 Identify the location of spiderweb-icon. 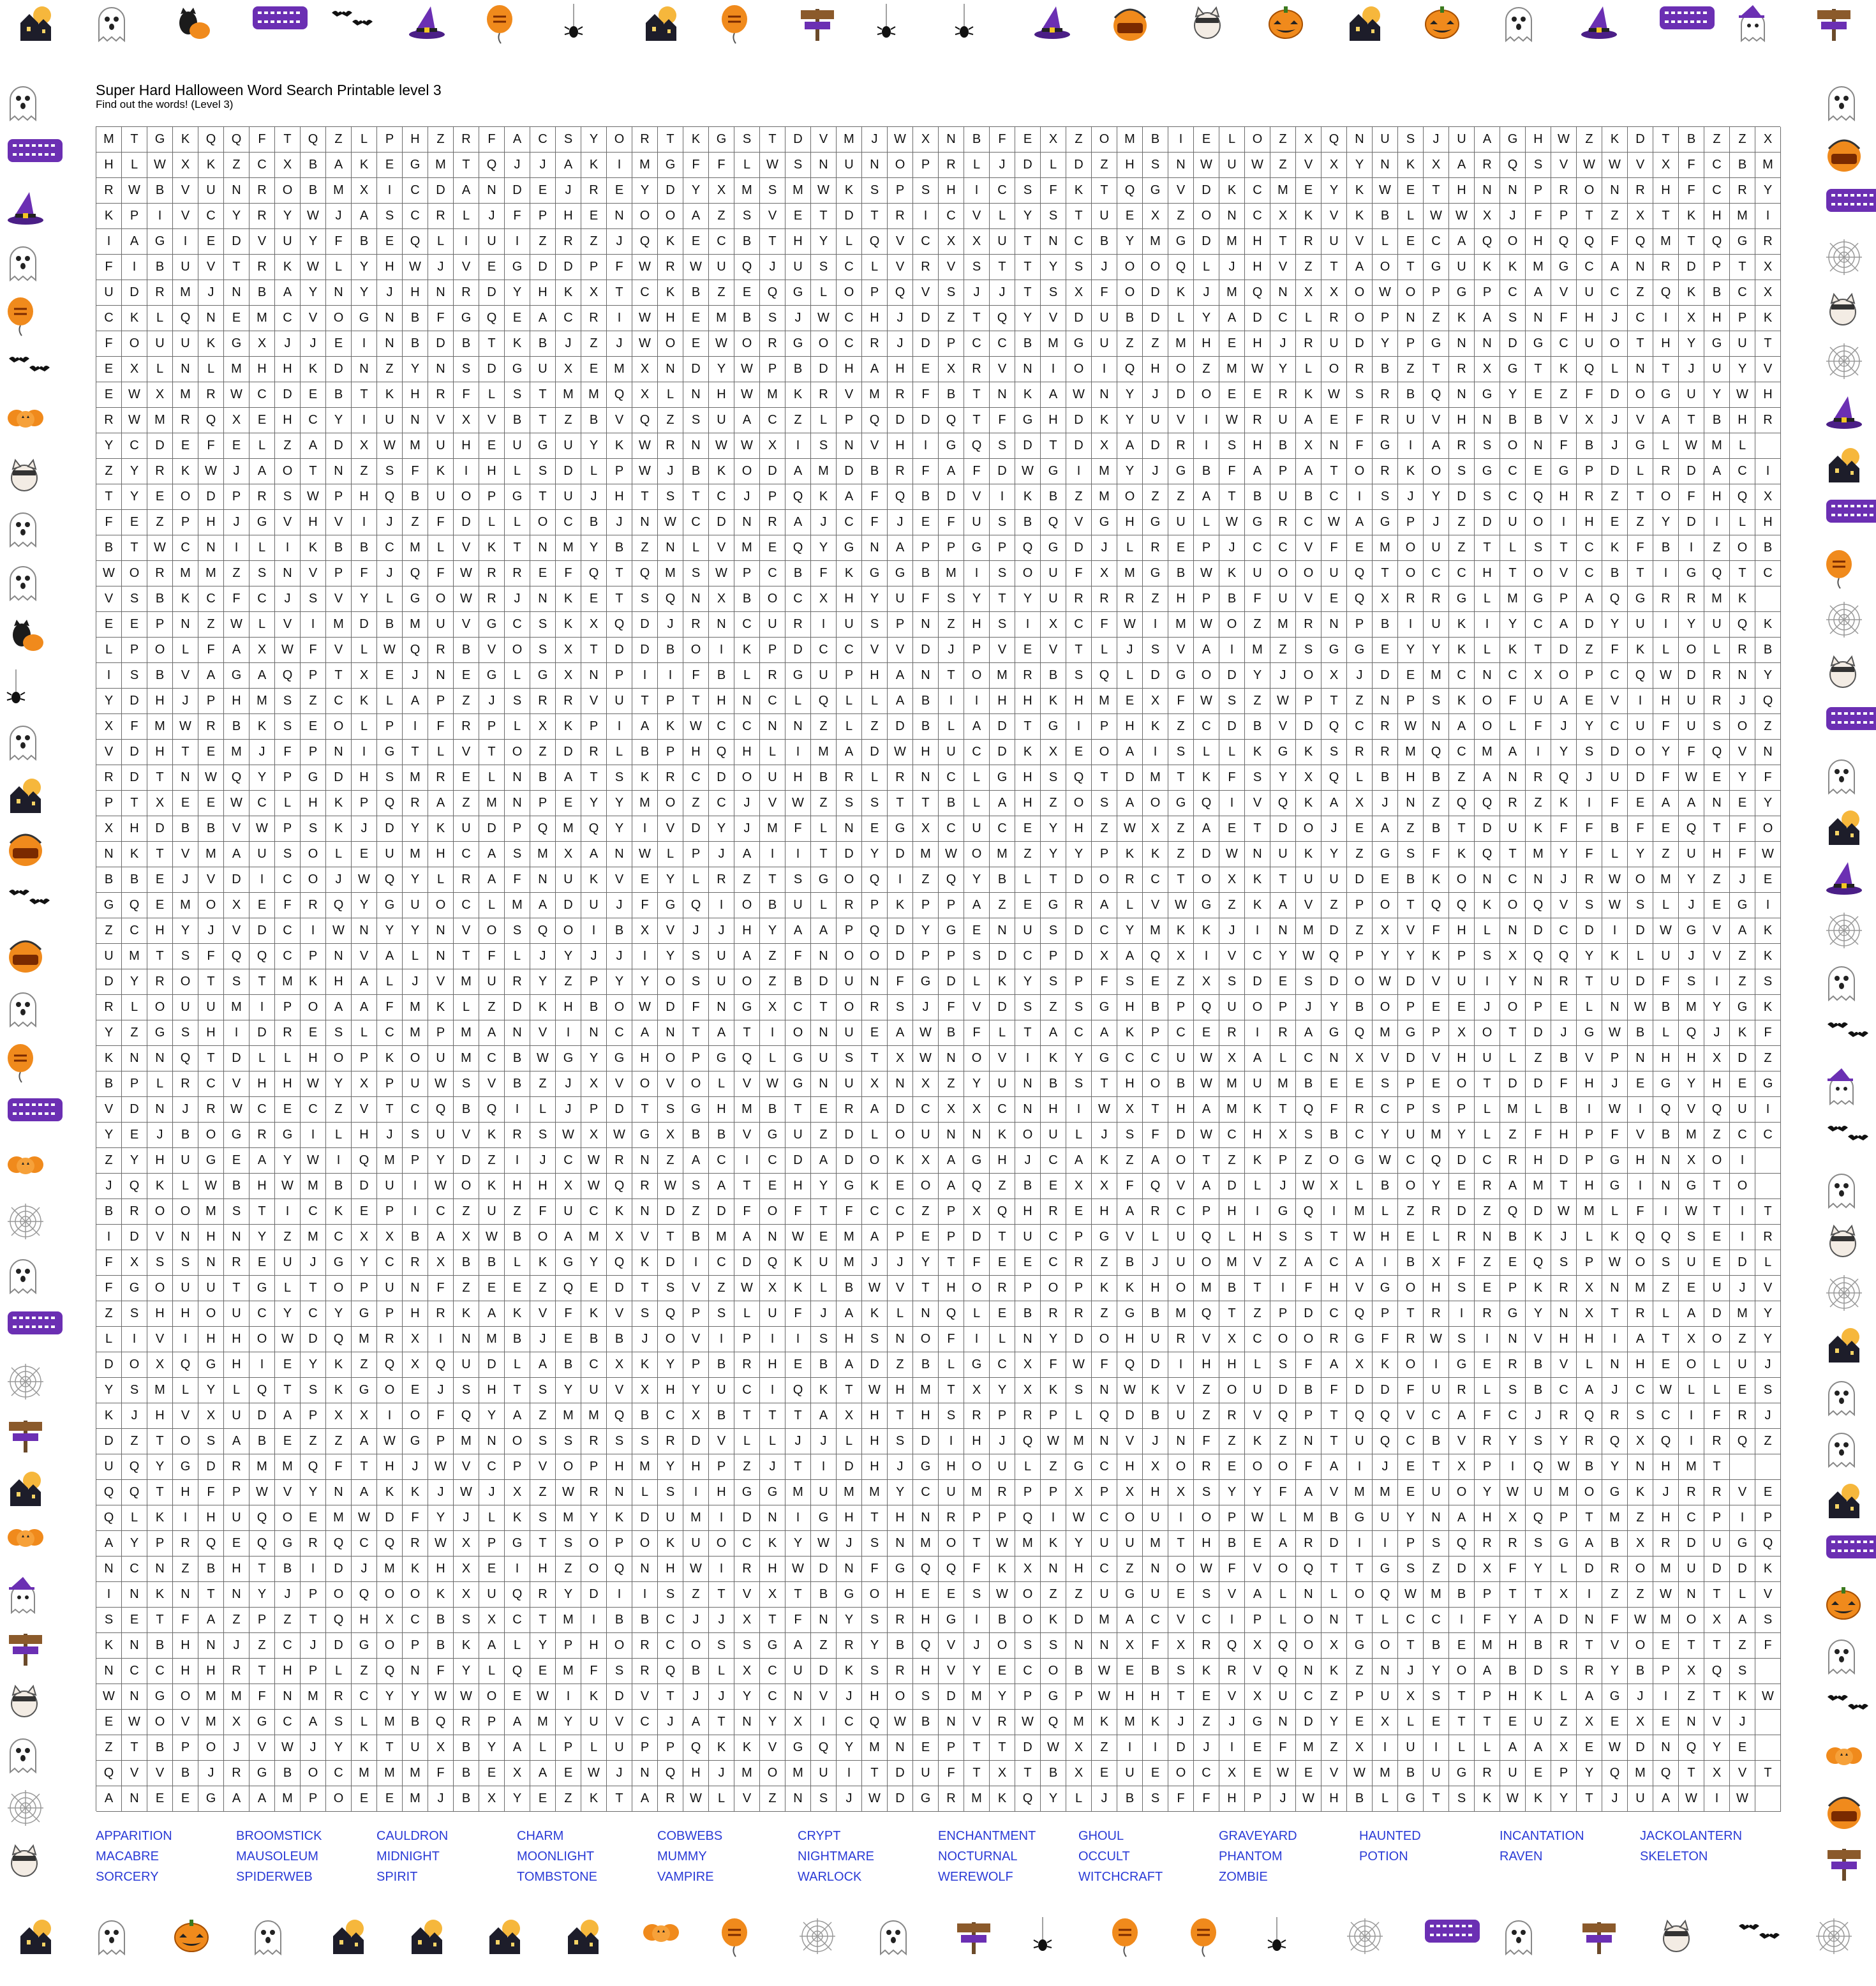
(1844, 259).